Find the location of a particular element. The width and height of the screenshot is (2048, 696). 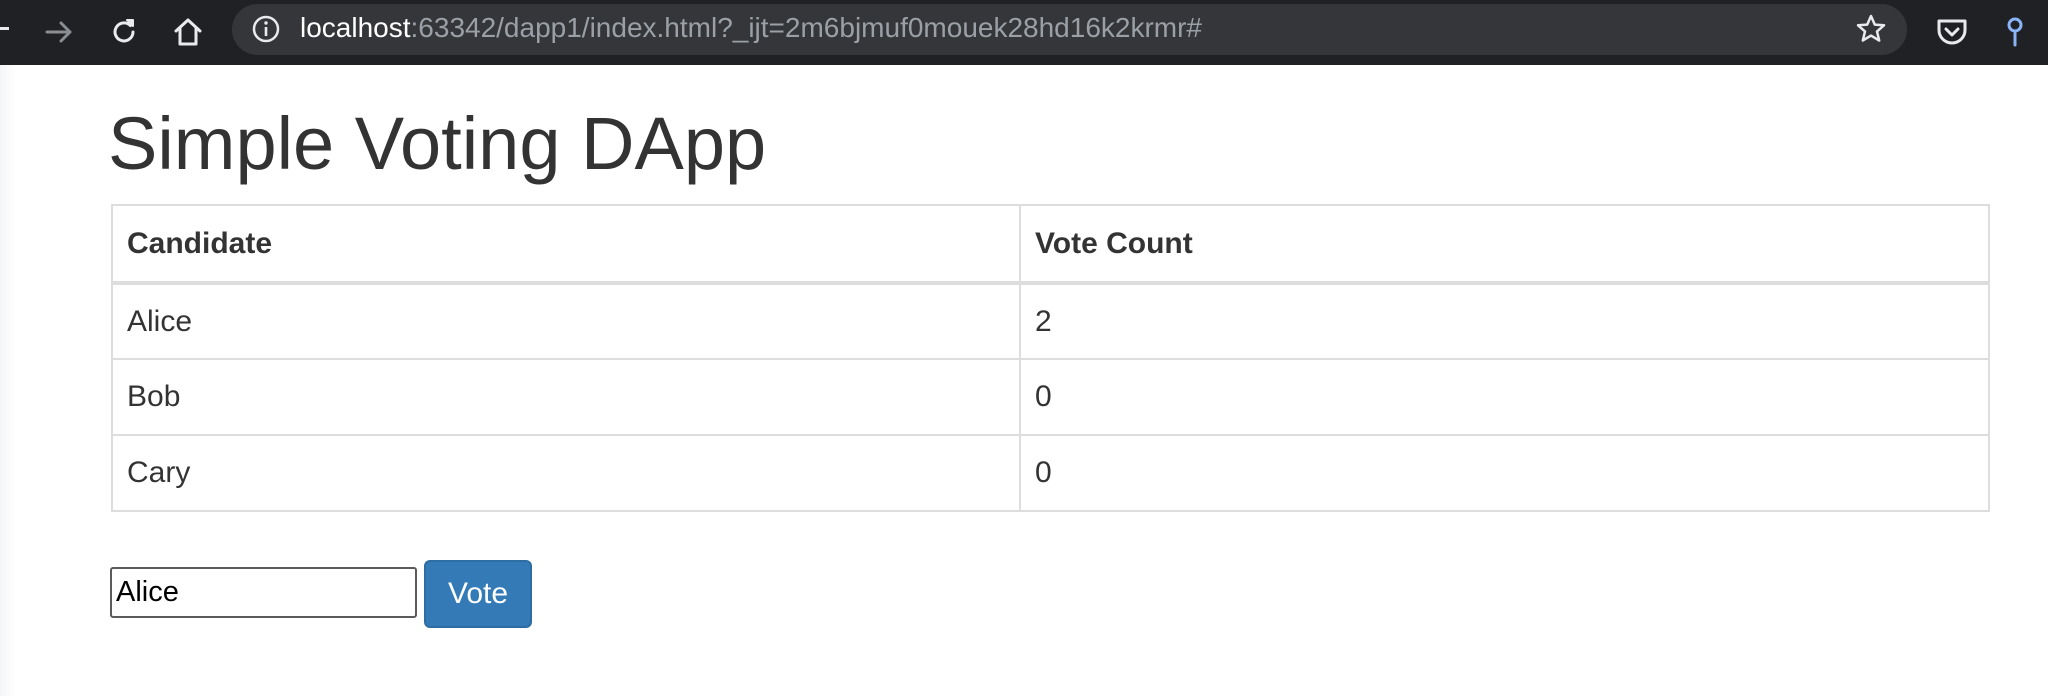

column-header-vote-count: Vote Count is located at coordinates (1504, 244).